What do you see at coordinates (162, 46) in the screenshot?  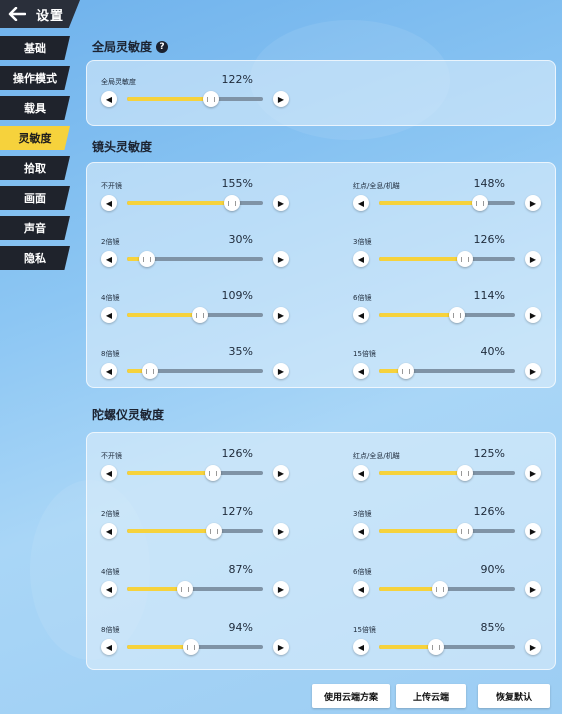 I see `help-icon: ?` at bounding box center [162, 46].